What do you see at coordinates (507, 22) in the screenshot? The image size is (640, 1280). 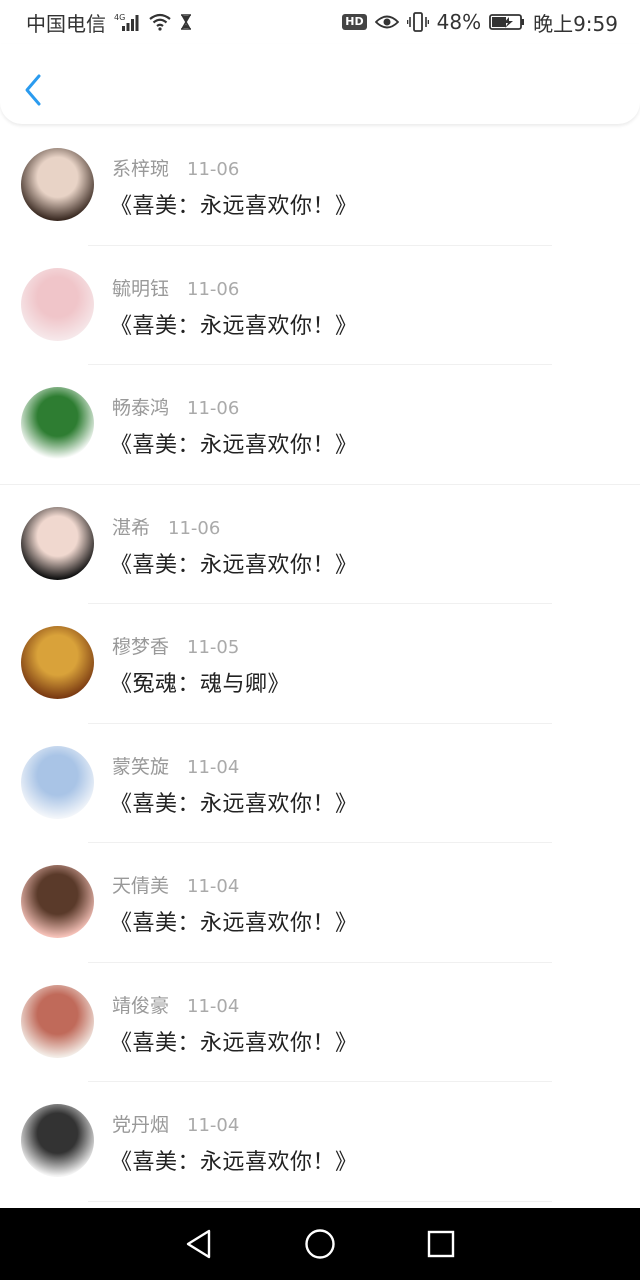 I see `battery-icon` at bounding box center [507, 22].